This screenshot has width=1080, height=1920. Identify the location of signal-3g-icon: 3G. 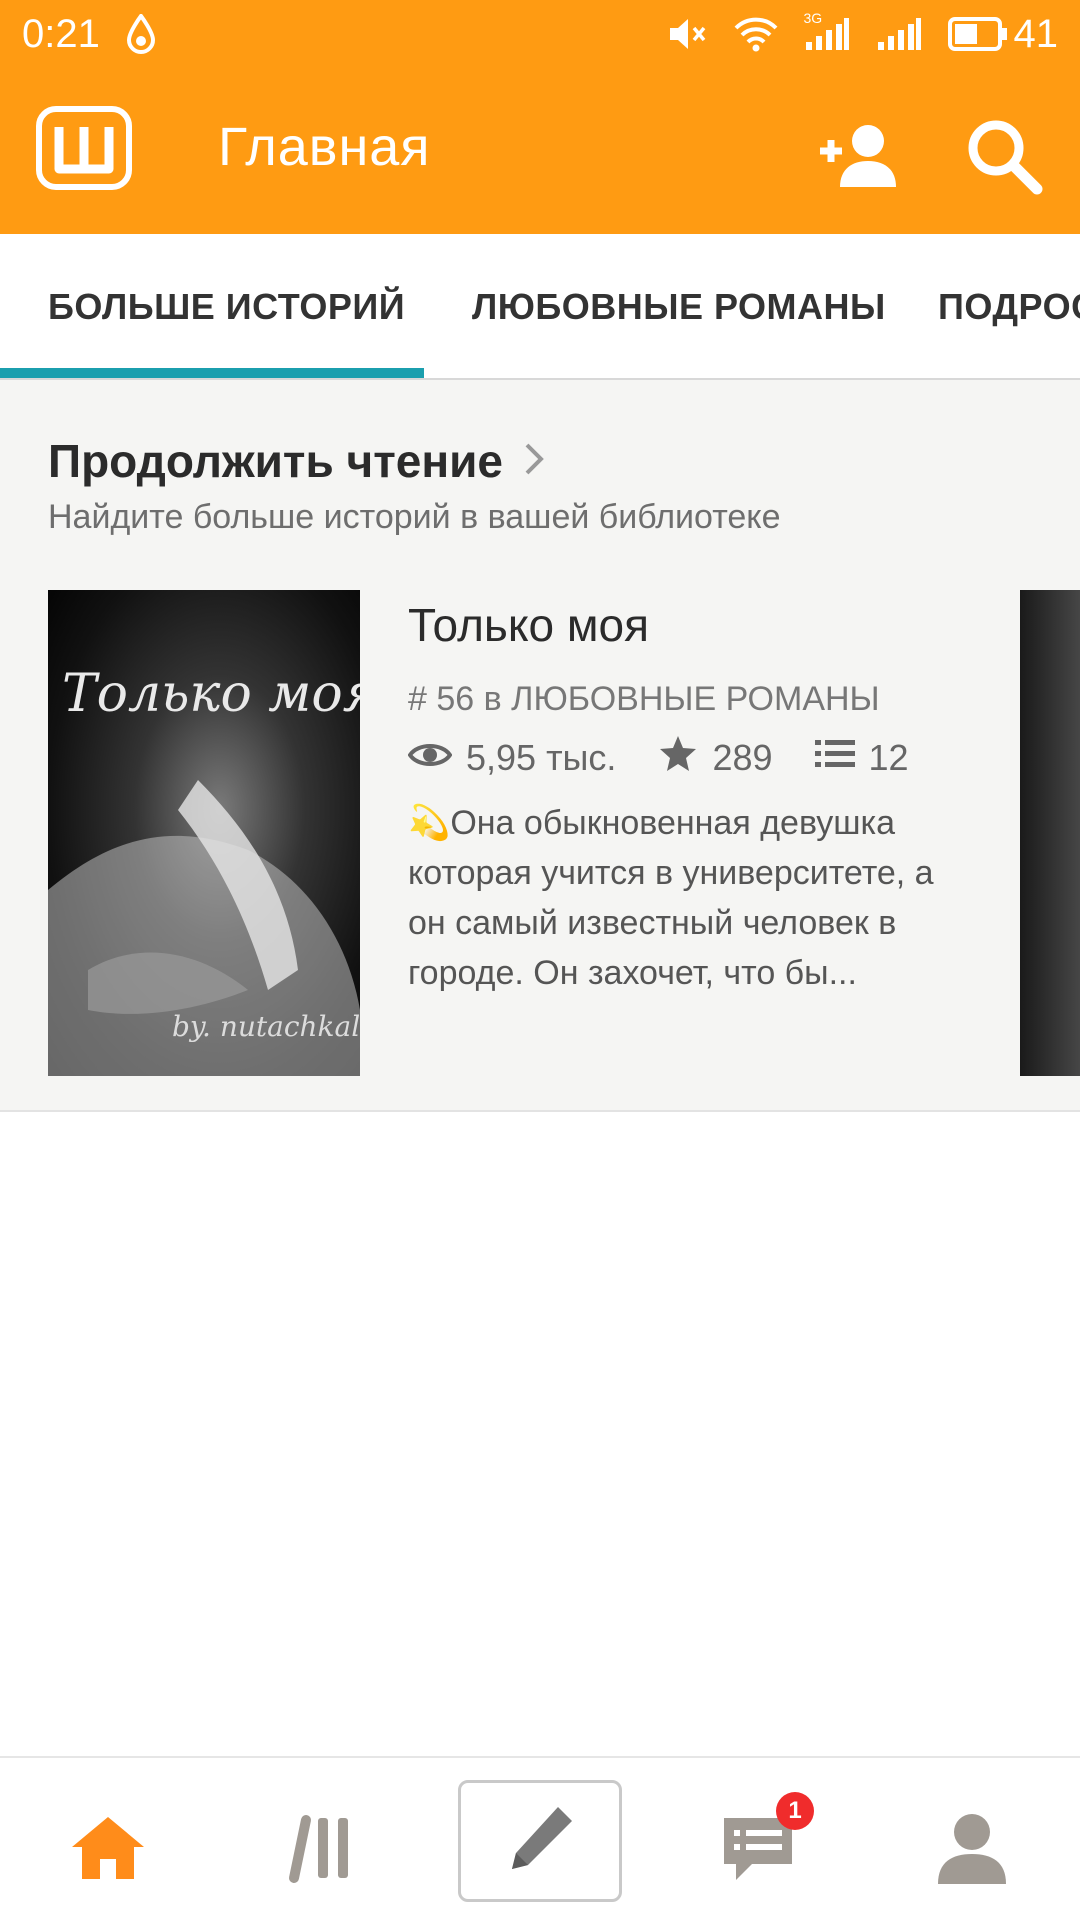
(827, 31).